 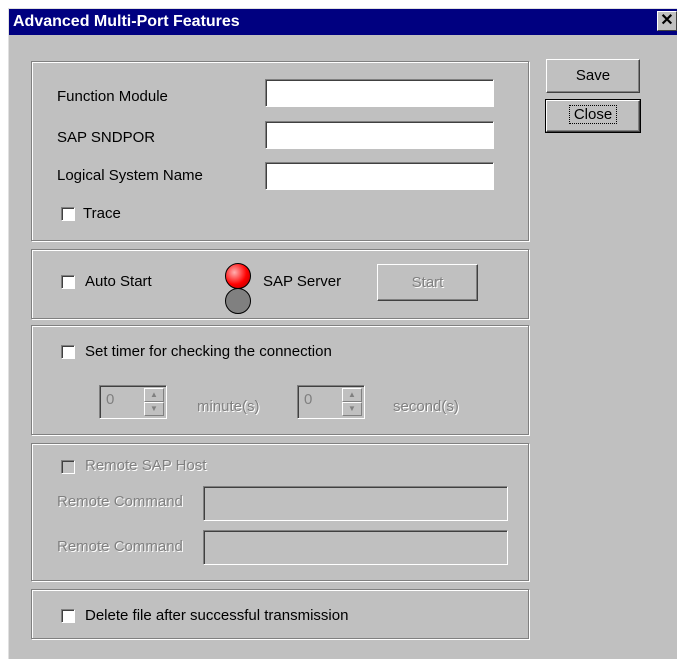 I want to click on start-button-label: Start, so click(x=427, y=282).